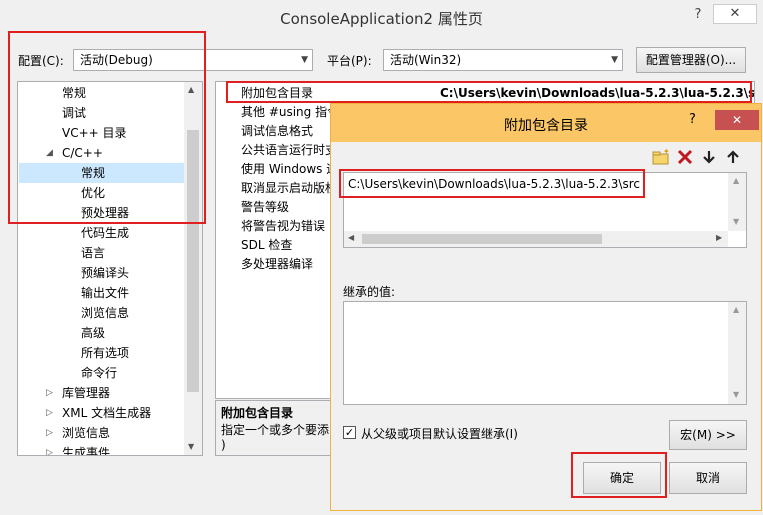  What do you see at coordinates (277, 264) in the screenshot?
I see `property-name: 多处理器编译` at bounding box center [277, 264].